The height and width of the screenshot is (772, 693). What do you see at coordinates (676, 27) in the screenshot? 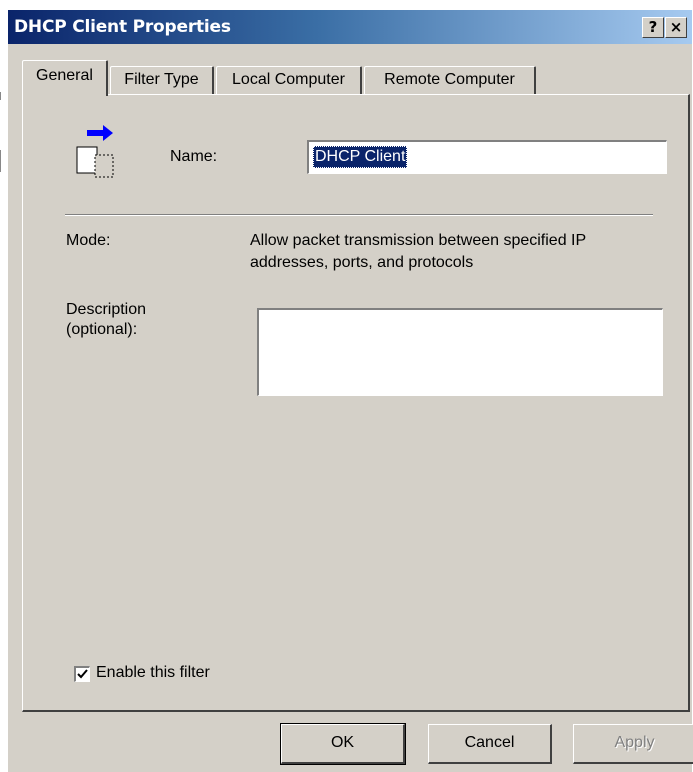
I see `close-button: ×` at bounding box center [676, 27].